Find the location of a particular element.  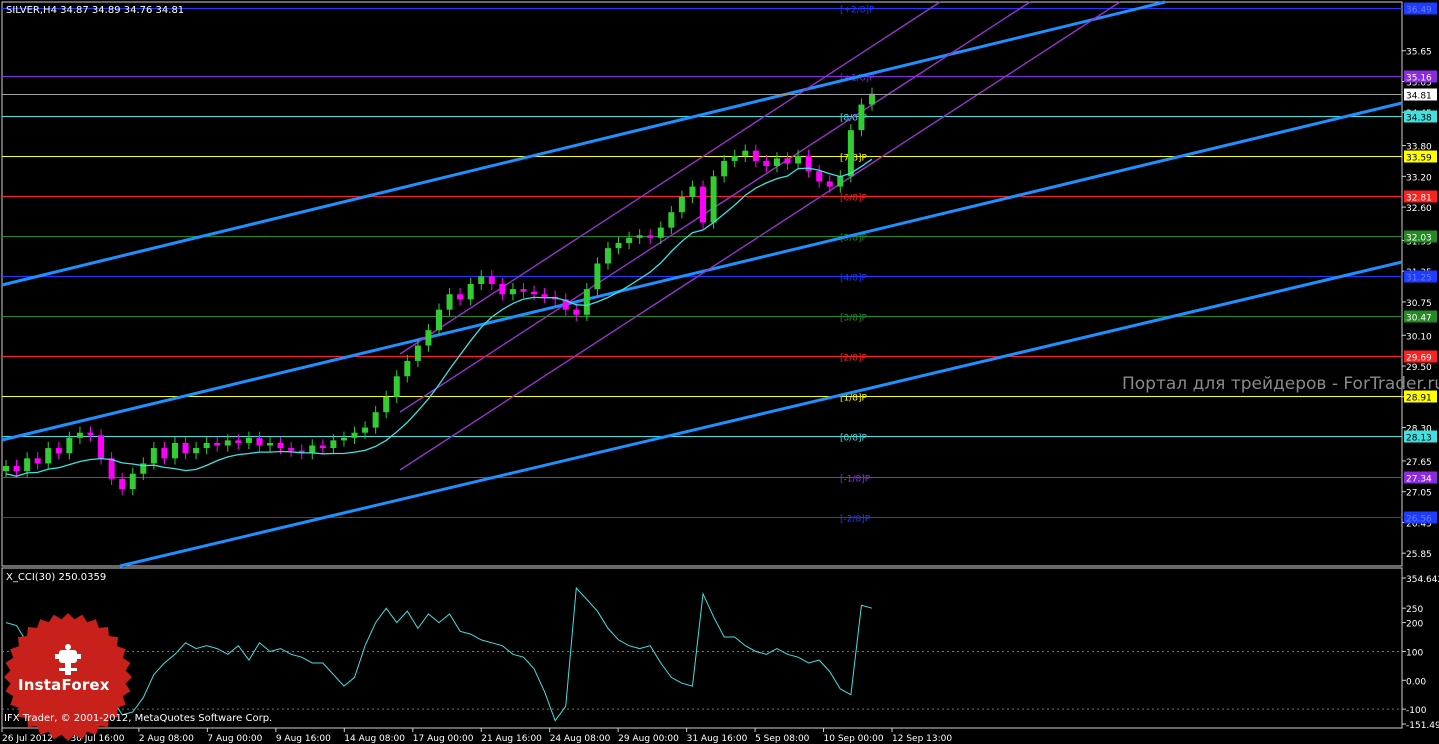

murrey-level-label: [4/8]P is located at coordinates (854, 279).